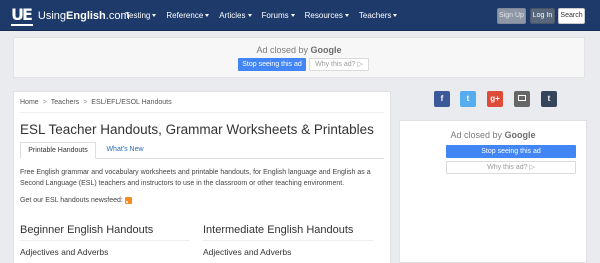 The width and height of the screenshot is (600, 263). Describe the element at coordinates (125, 150) in the screenshot. I see `tab-whats-new: What's New` at that location.